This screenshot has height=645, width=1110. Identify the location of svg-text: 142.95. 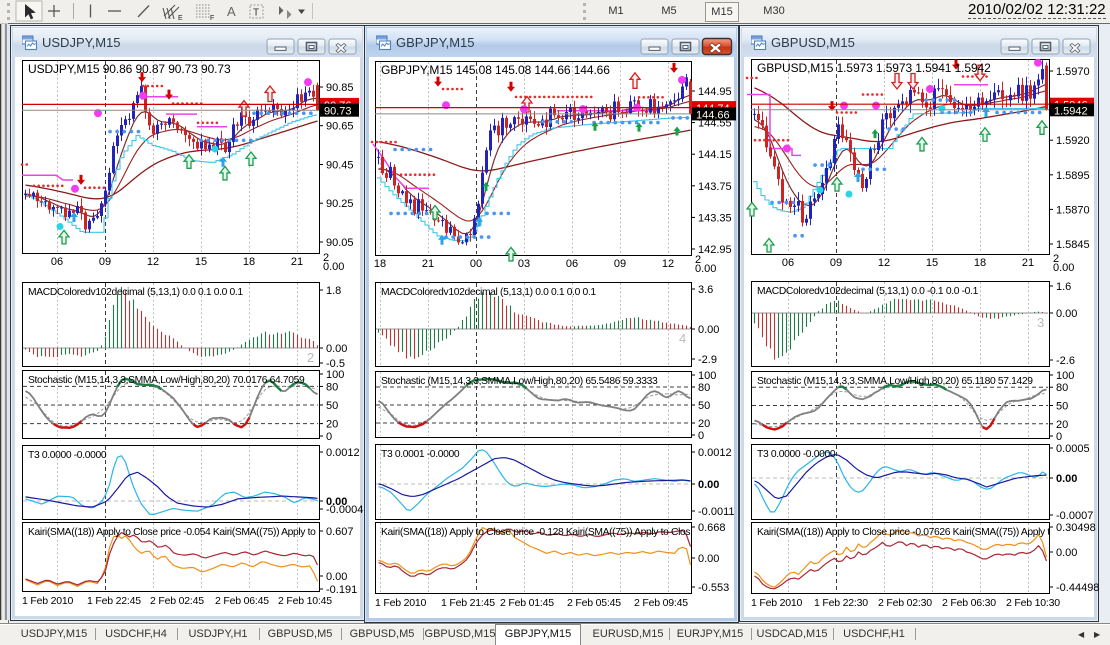
(715, 250).